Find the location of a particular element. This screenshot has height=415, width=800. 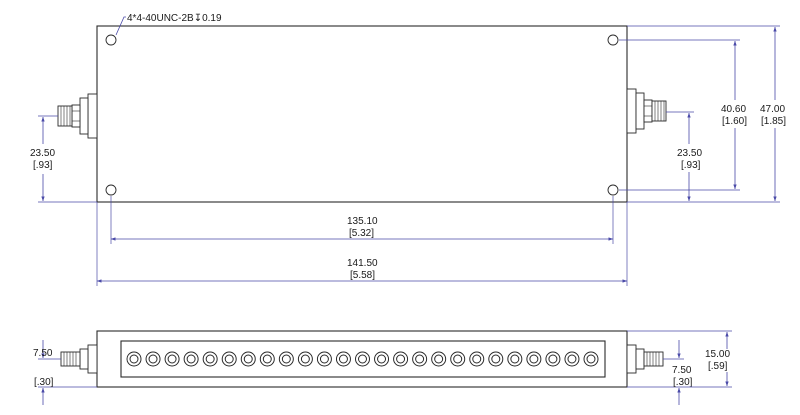

dim-text-mm: 135.10 is located at coordinates (362, 221).